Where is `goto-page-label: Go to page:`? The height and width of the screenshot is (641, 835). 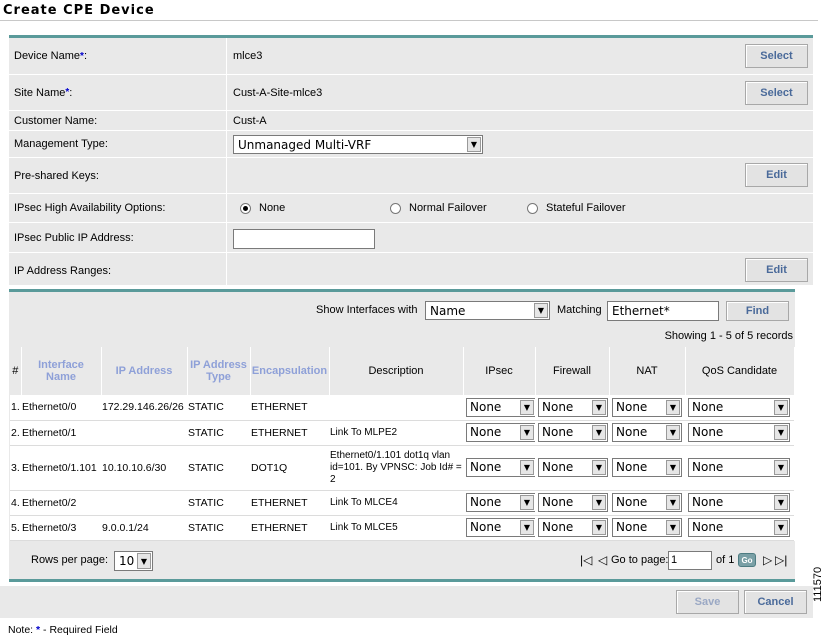 goto-page-label: Go to page: is located at coordinates (640, 560).